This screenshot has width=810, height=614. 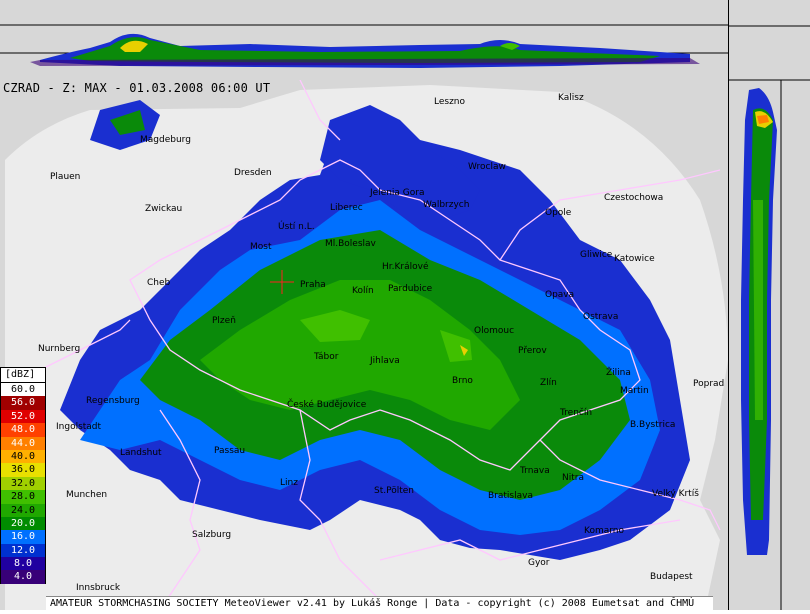 What do you see at coordinates (571, 98) in the screenshot?
I see `city-label: Kalisz` at bounding box center [571, 98].